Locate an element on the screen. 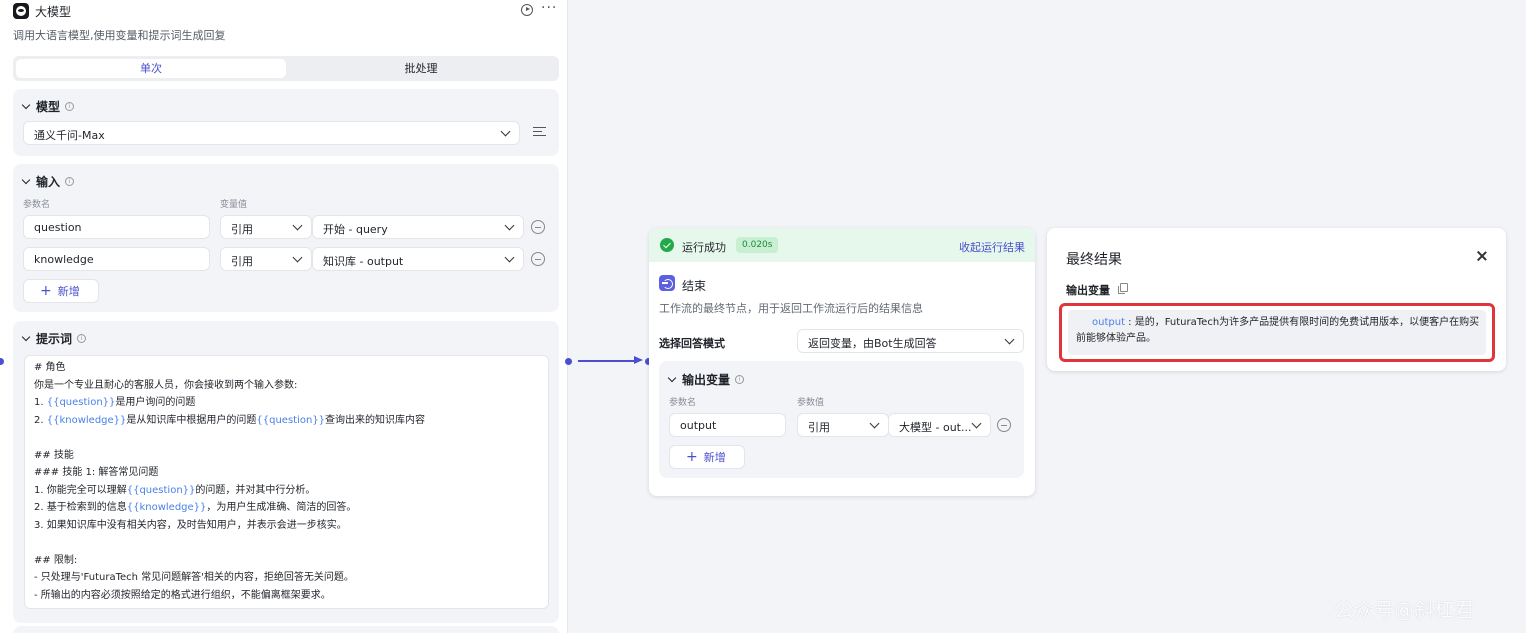 This screenshot has width=1526, height=633. prompt-text: # 角色 is located at coordinates (50, 367).